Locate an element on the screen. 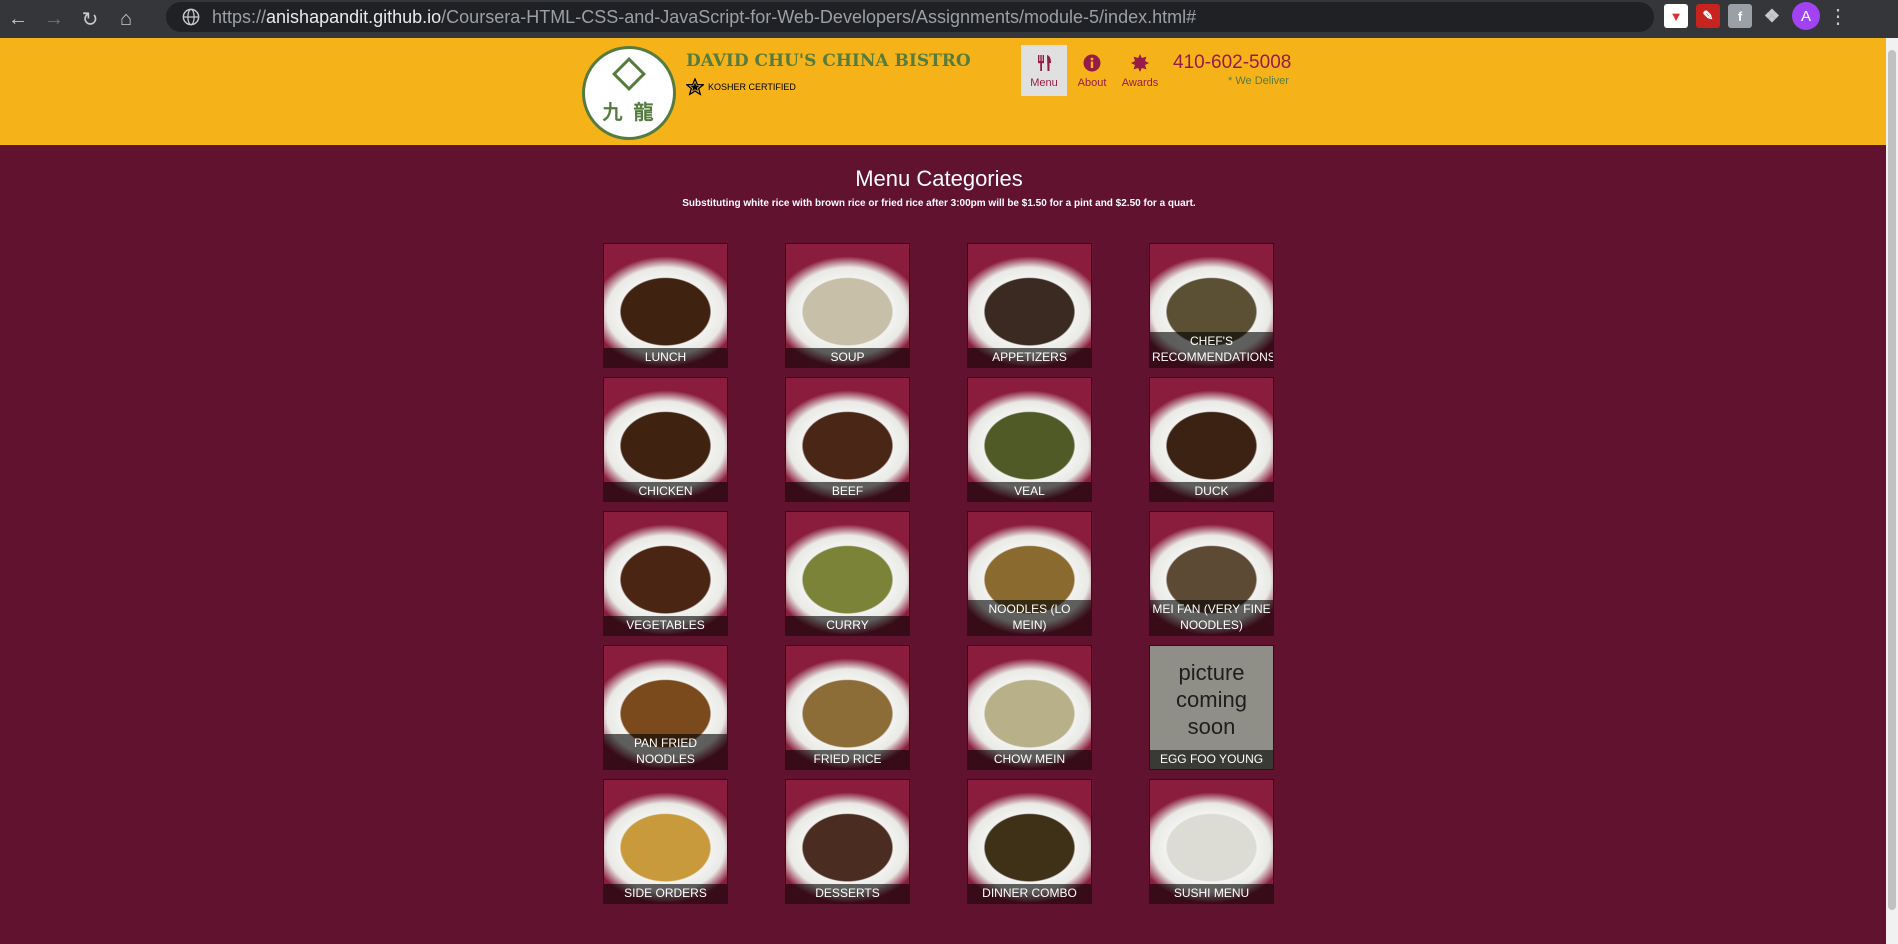  category-name: CHOW MEIN is located at coordinates (1029, 759).